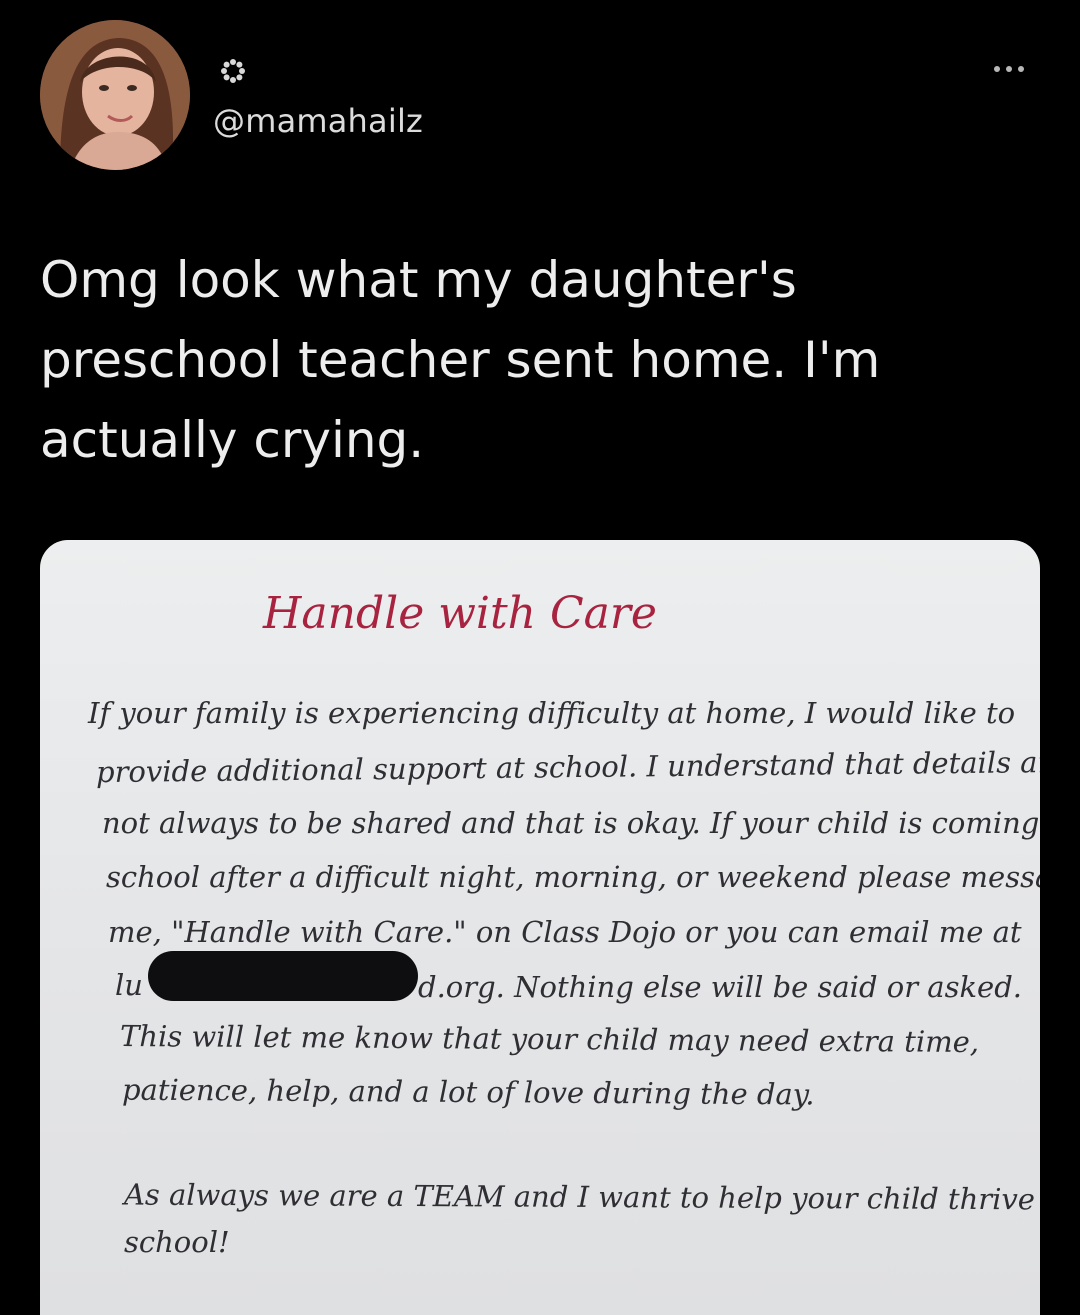 This screenshot has height=1315, width=1080. I want to click on note-line: school!, so click(177, 1242).